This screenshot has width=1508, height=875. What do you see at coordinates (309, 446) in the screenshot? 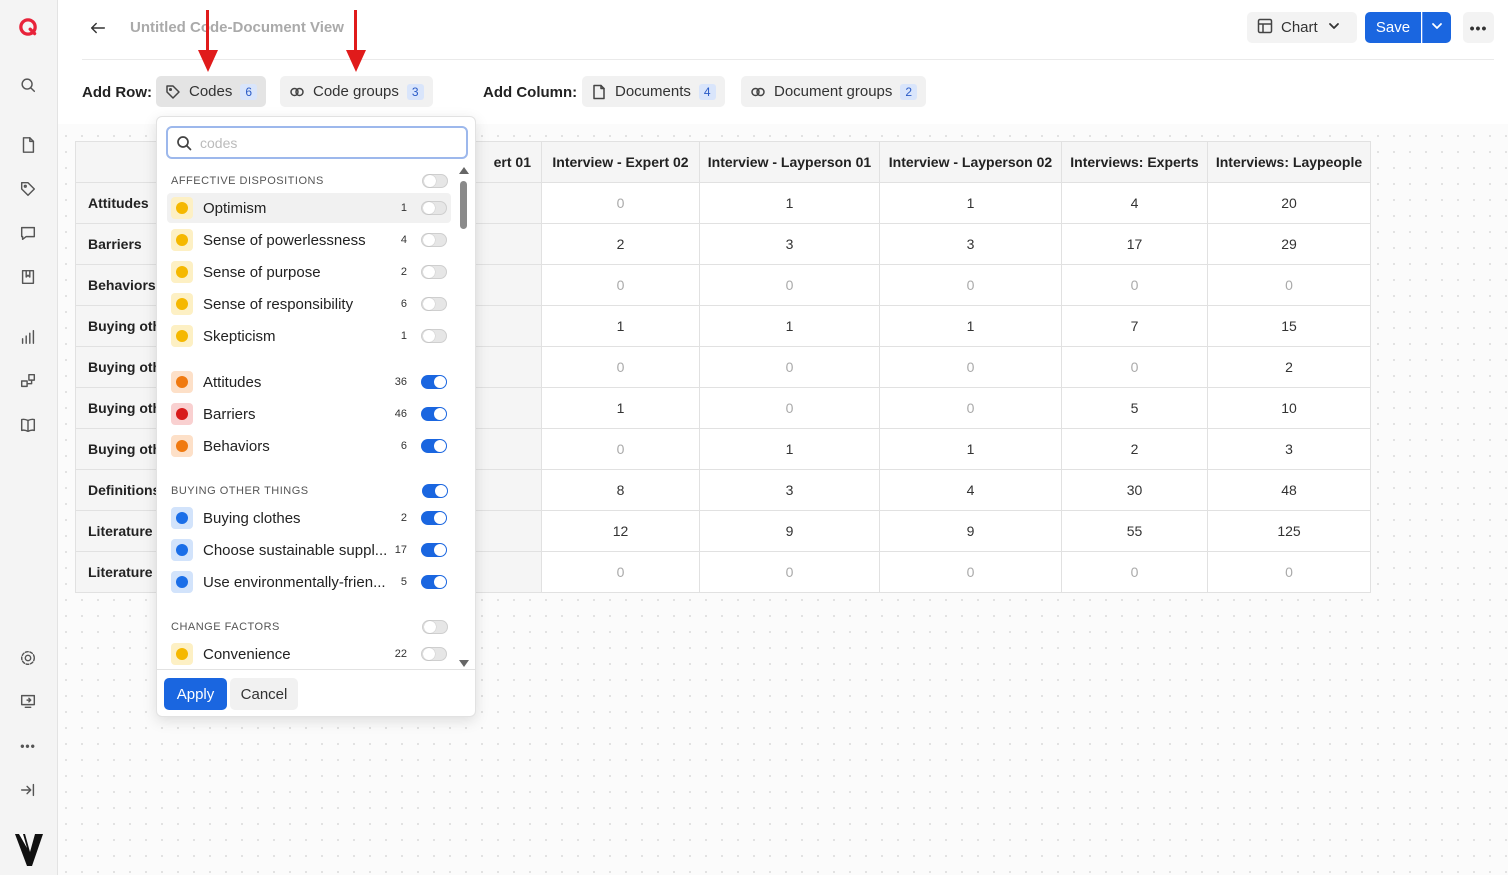
I see `code-list-item: Behaviors 6` at bounding box center [309, 446].